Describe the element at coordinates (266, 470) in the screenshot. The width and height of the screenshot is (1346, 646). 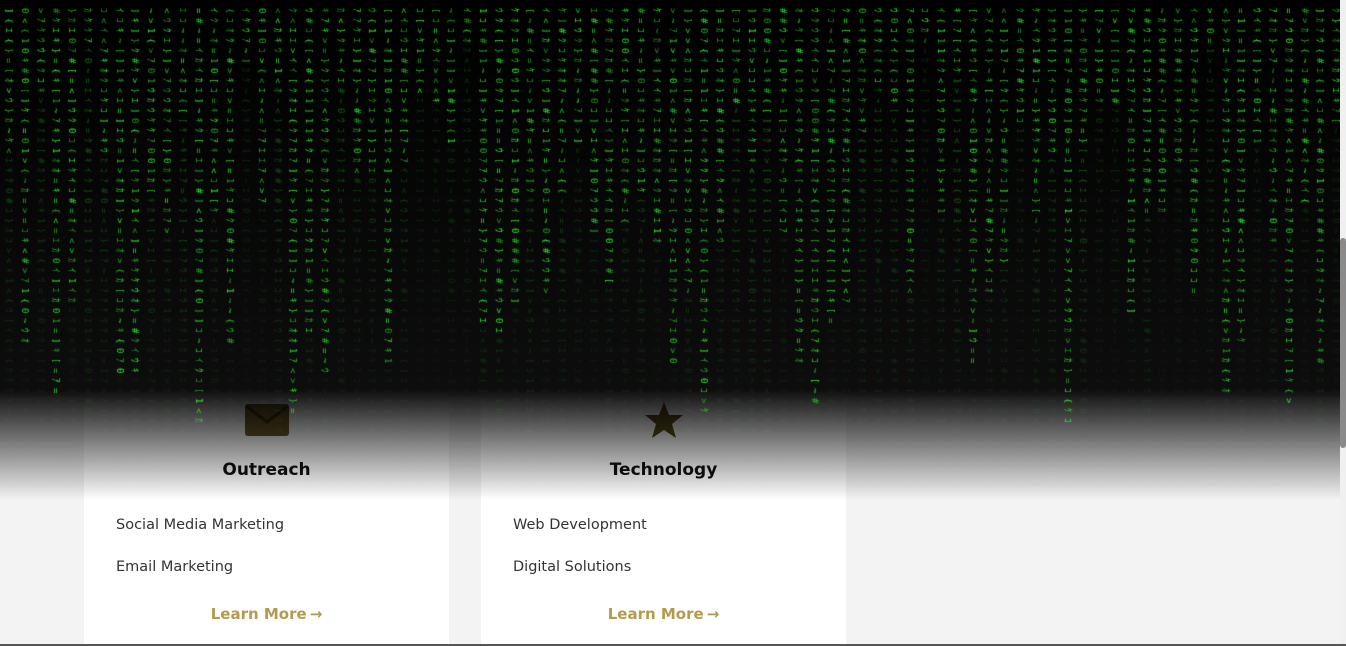
I see `card-title: Outreach` at that location.